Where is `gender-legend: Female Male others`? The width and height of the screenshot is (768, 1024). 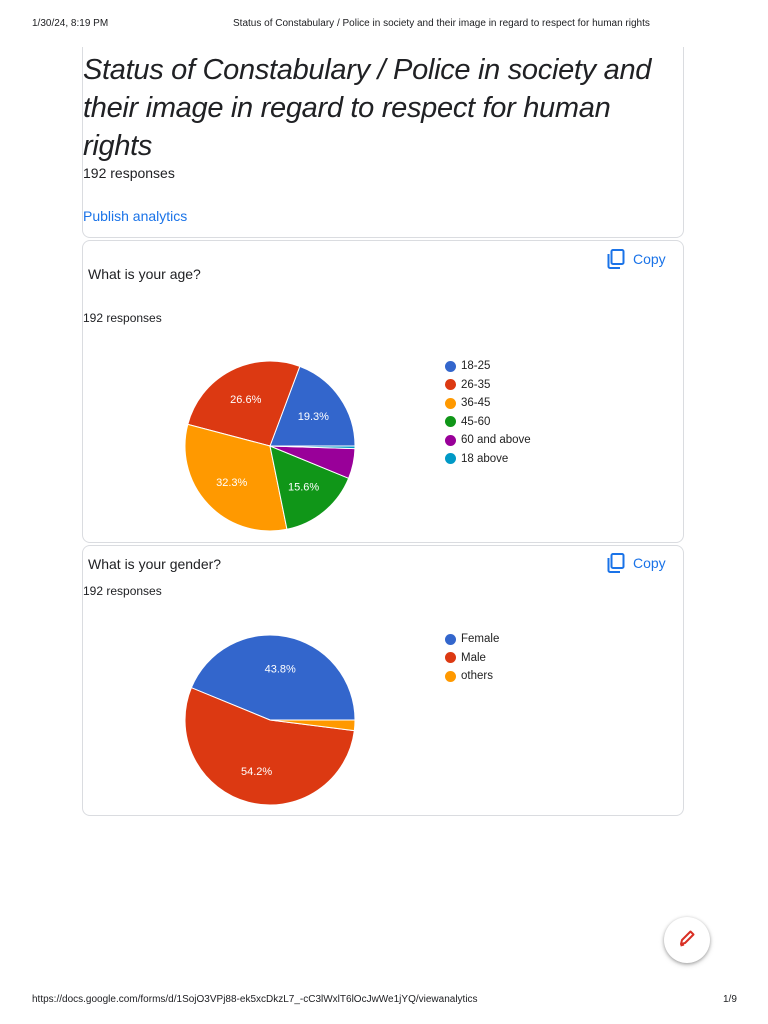 gender-legend: Female Male others is located at coordinates (472, 658).